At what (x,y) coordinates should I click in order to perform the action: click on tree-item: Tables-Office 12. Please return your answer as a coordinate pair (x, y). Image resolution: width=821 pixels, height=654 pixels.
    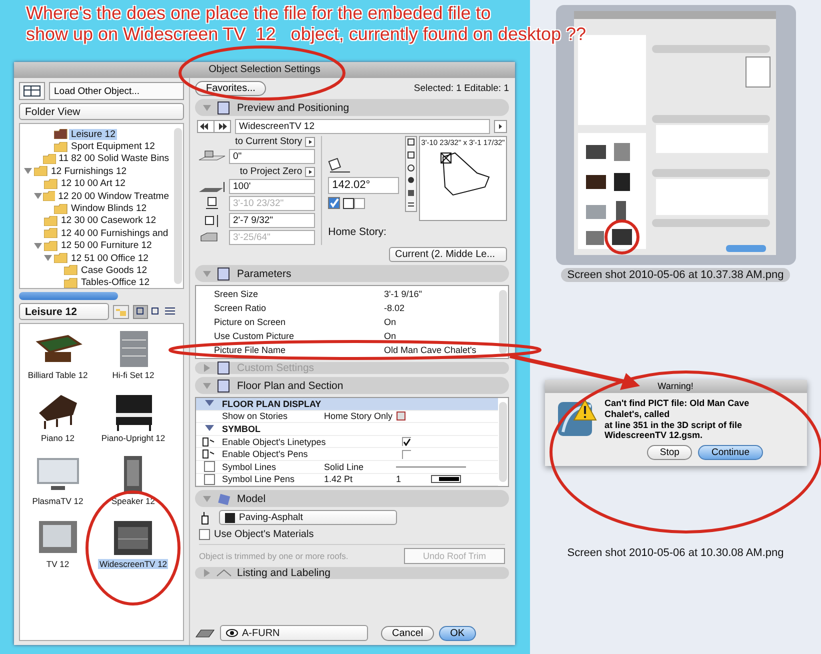
    Looking at the image, I should click on (115, 282).